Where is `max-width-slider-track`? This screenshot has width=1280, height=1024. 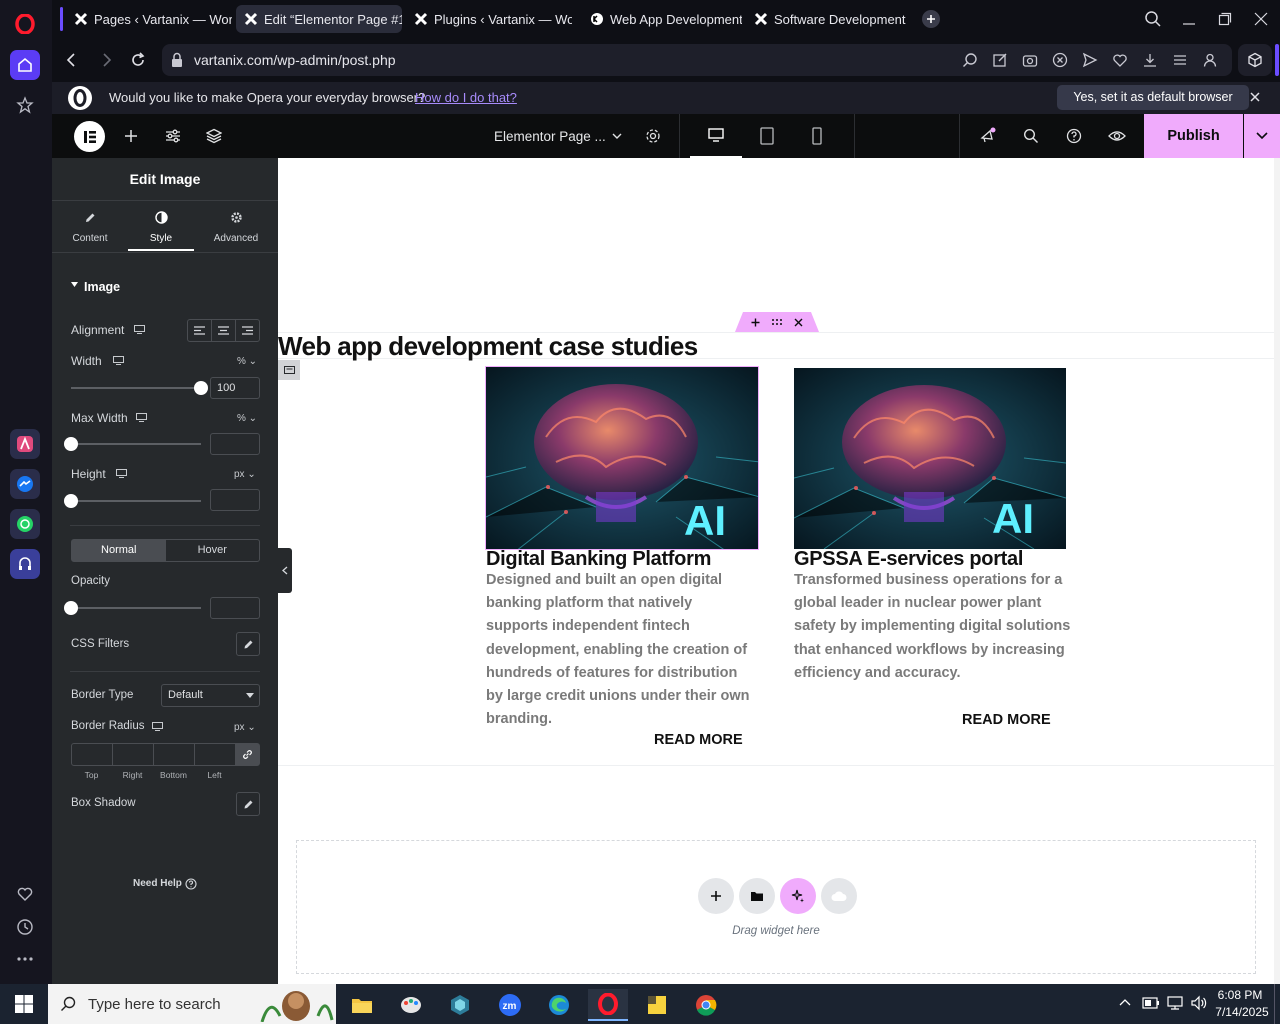 max-width-slider-track is located at coordinates (136, 444).